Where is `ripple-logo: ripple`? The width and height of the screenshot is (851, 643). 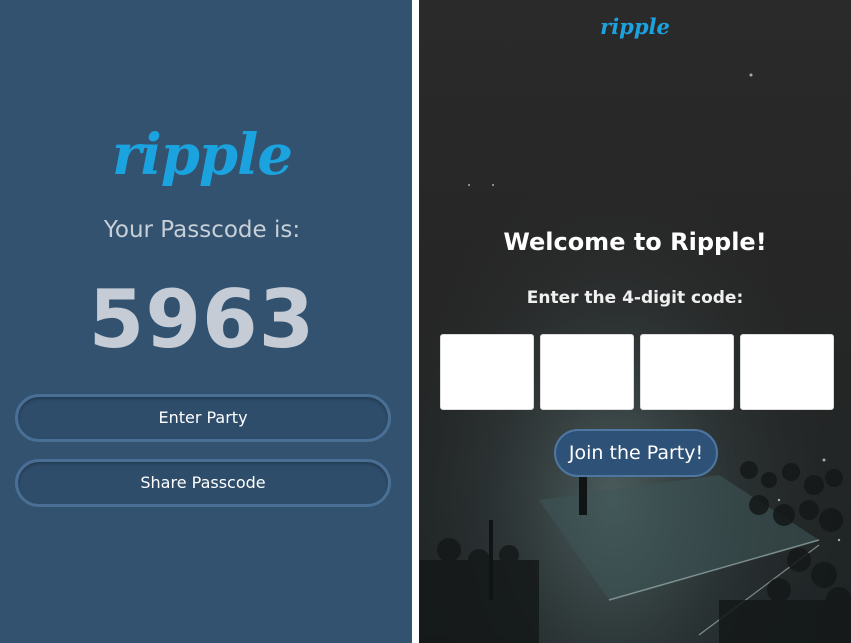 ripple-logo: ripple is located at coordinates (202, 155).